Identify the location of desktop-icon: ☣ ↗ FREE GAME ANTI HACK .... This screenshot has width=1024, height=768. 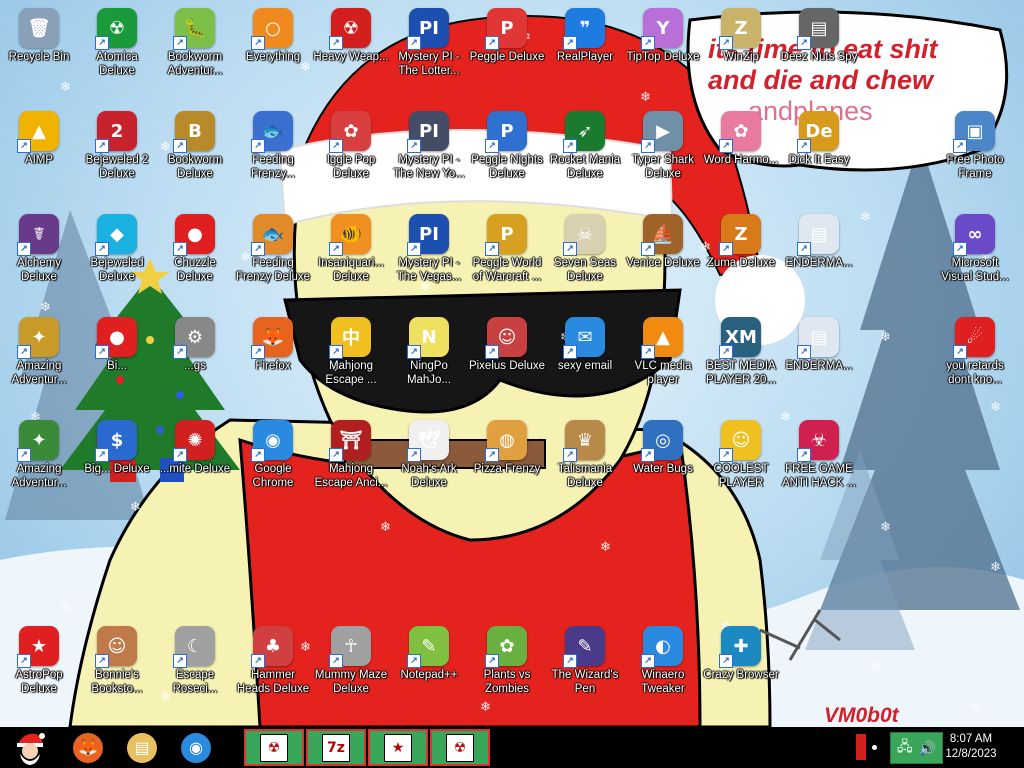
(819, 465).